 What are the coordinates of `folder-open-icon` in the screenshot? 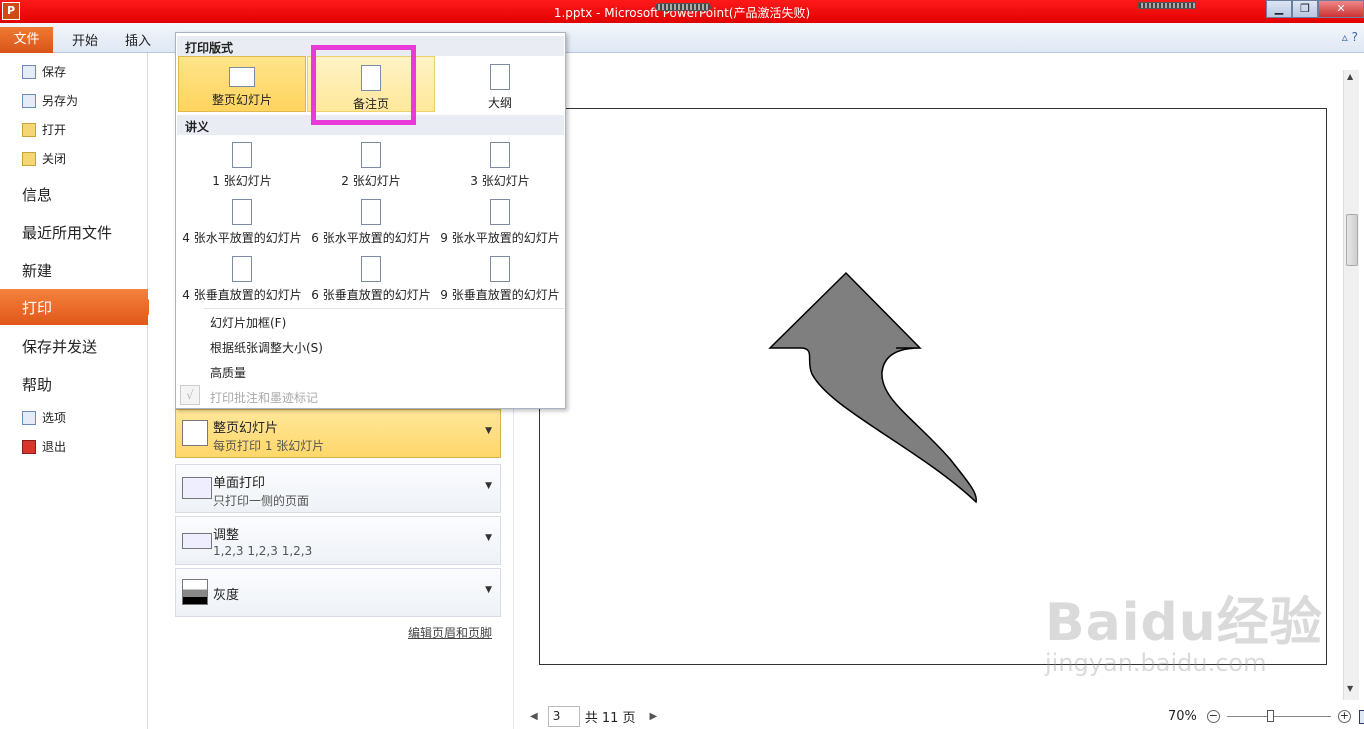 It's located at (29, 129).